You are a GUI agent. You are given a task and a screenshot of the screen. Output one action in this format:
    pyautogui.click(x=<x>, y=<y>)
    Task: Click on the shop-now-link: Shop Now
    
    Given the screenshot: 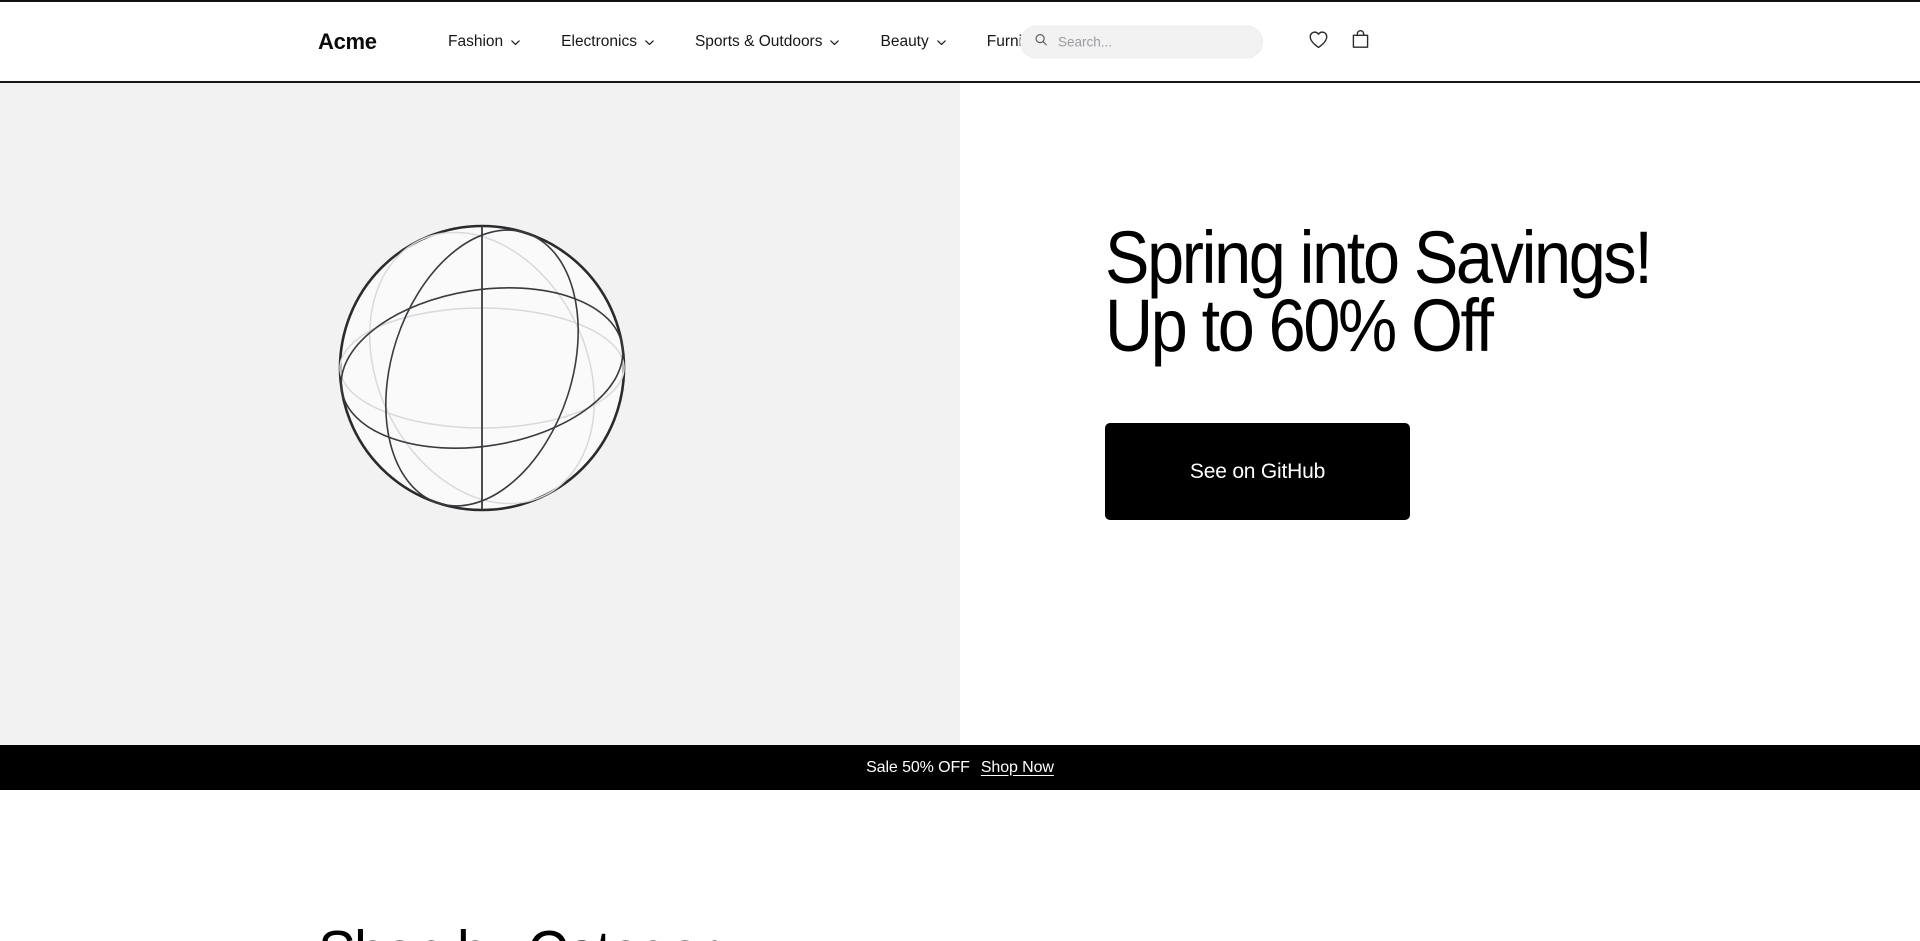 What is the action you would take?
    pyautogui.click(x=1017, y=768)
    